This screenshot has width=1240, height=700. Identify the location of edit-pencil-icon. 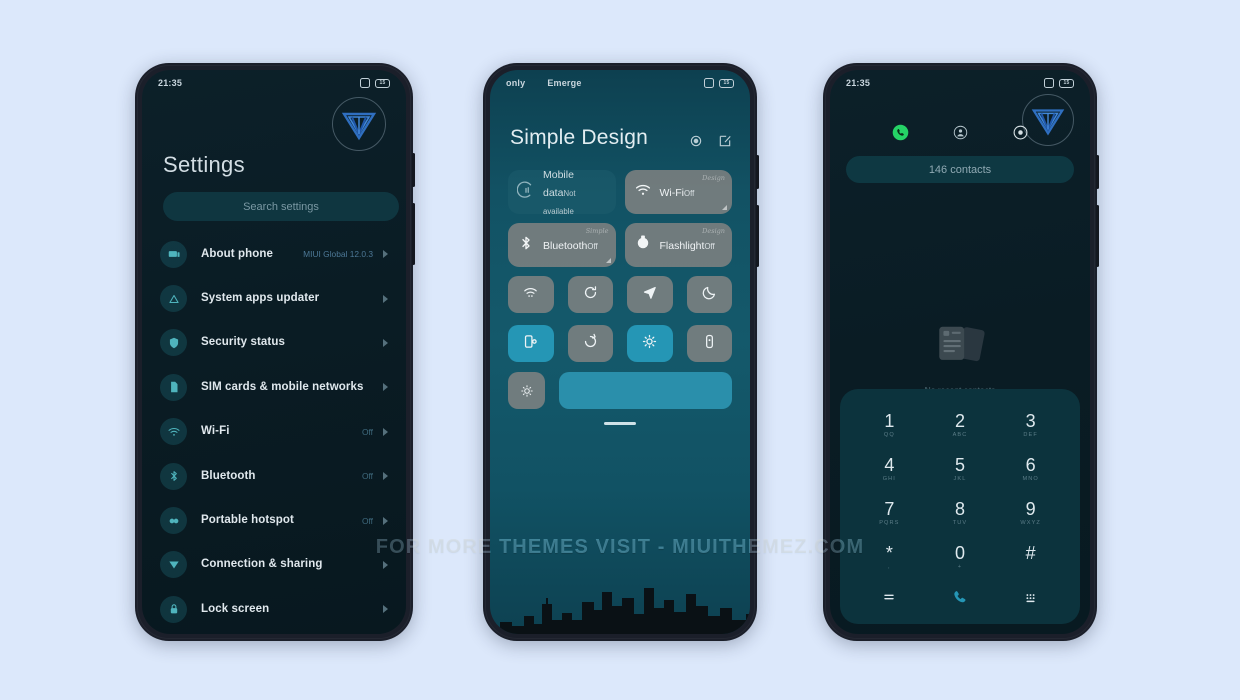
(725, 143).